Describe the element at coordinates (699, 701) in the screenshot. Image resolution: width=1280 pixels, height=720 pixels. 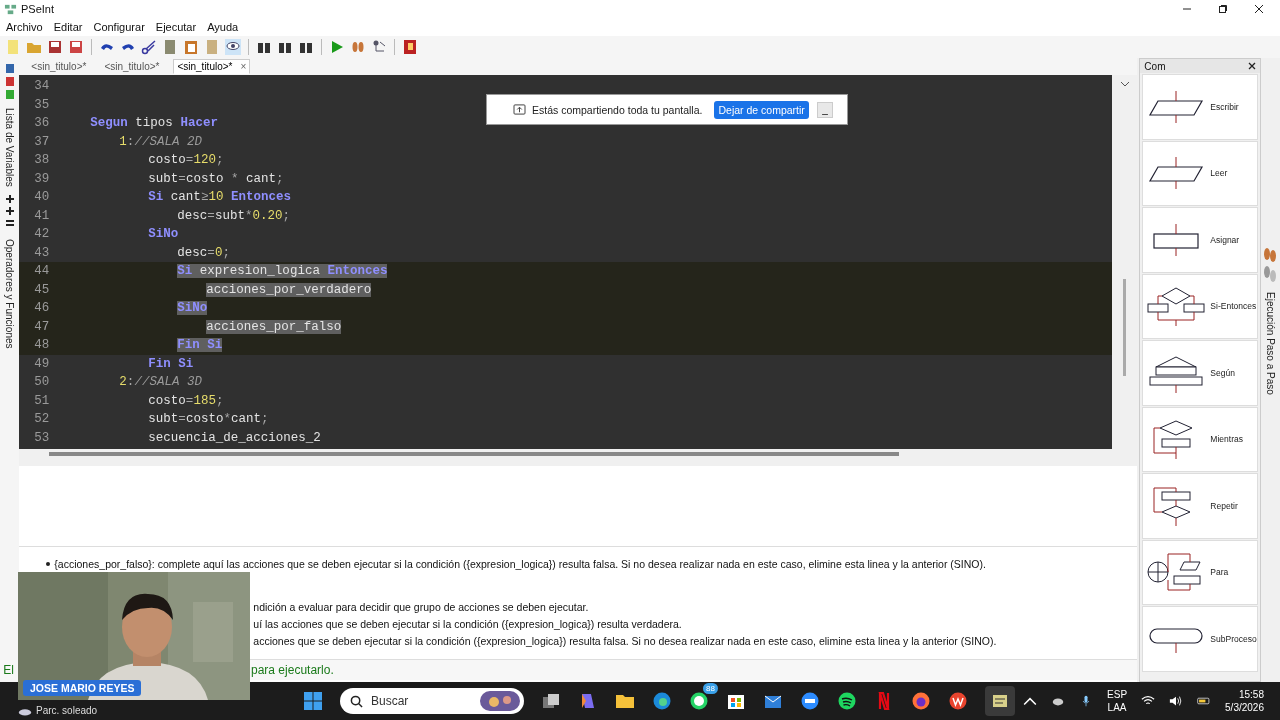
I see `chat-icon` at that location.